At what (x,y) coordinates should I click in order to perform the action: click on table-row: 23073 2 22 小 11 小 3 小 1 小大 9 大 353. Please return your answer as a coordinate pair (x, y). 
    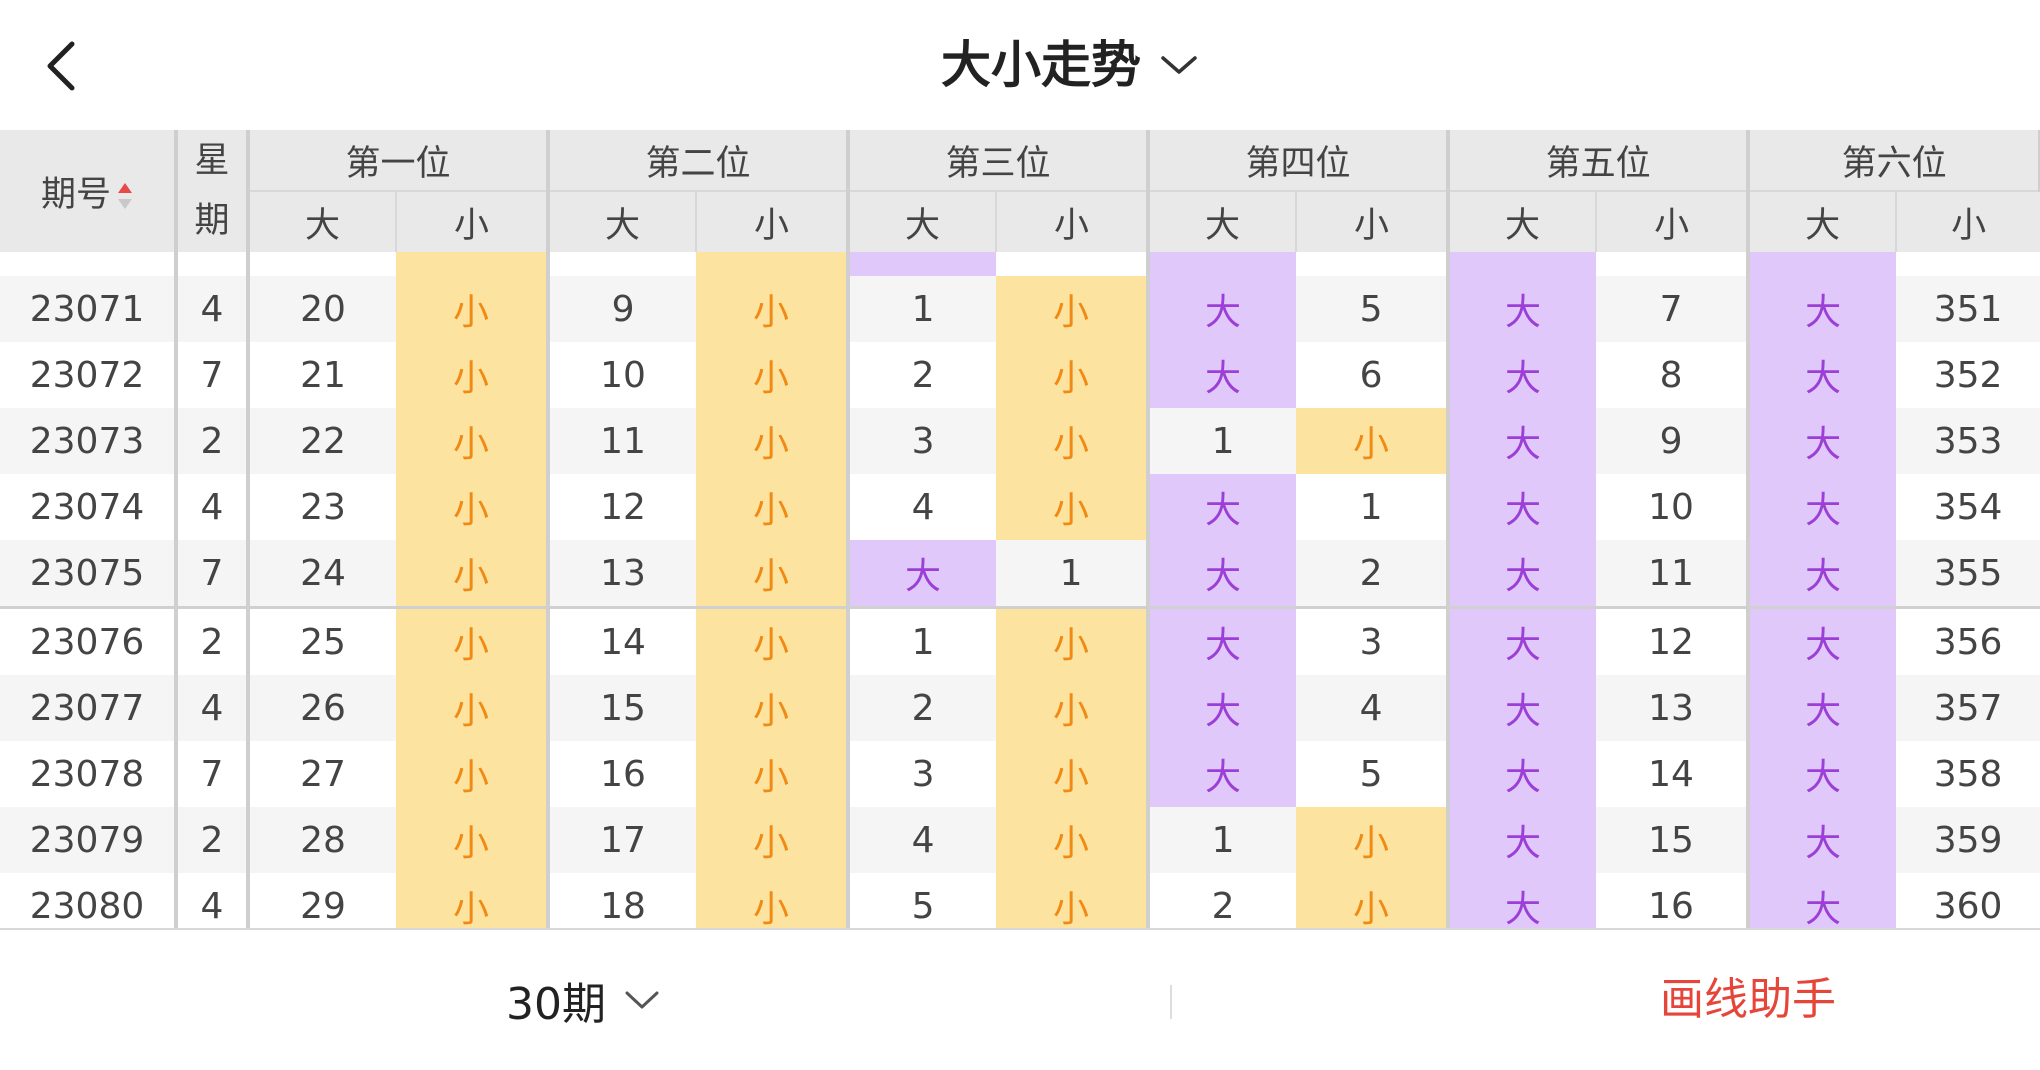
    Looking at the image, I should click on (1020, 441).